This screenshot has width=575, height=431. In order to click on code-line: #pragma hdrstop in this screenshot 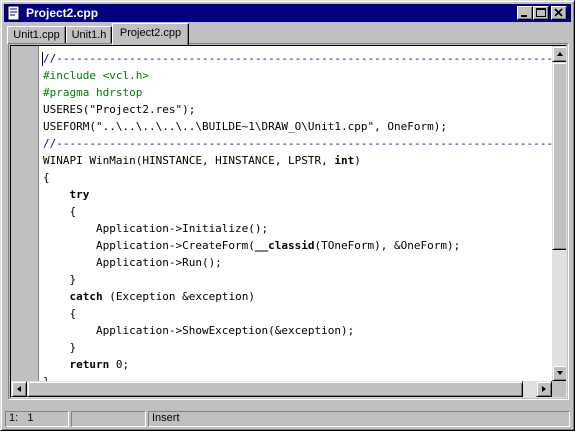, I will do `click(92, 92)`.